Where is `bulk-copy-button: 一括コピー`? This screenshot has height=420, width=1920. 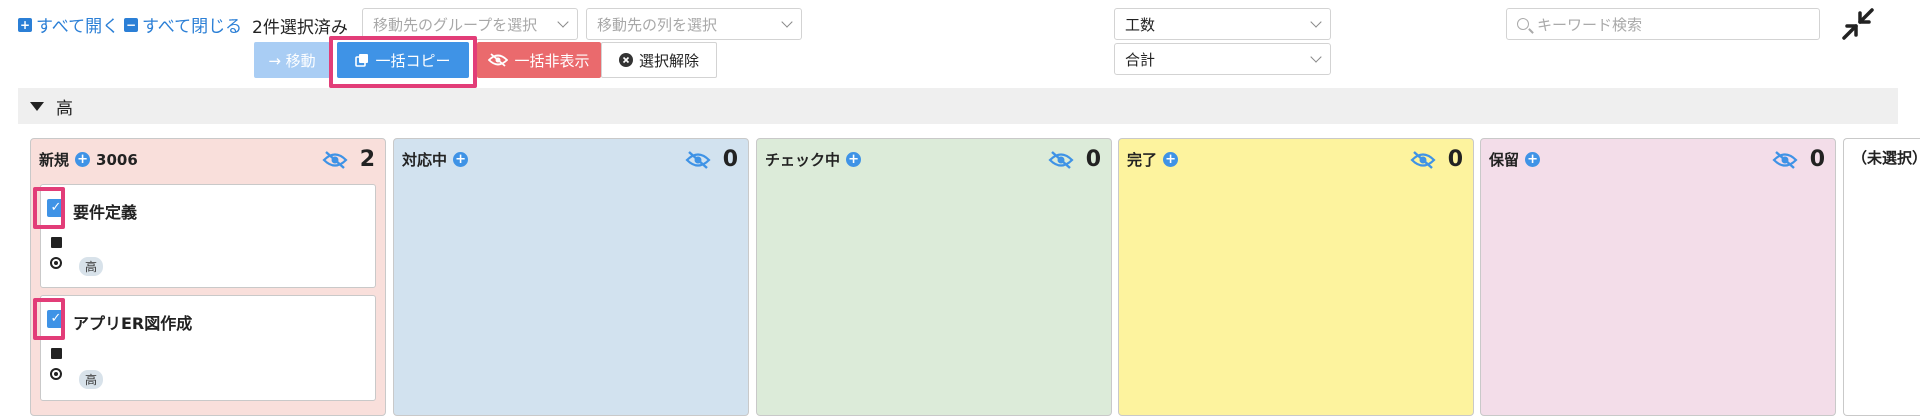
bulk-copy-button: 一括コピー is located at coordinates (403, 60).